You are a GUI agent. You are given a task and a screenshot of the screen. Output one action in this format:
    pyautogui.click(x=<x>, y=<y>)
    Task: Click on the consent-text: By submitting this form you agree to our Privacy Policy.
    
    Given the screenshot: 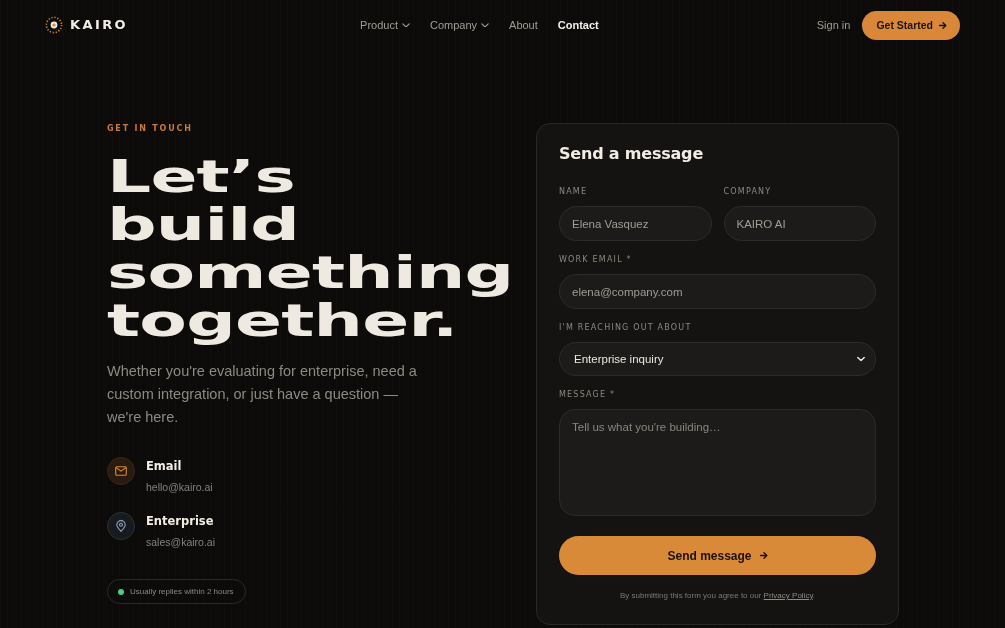 What is the action you would take?
    pyautogui.click(x=717, y=596)
    